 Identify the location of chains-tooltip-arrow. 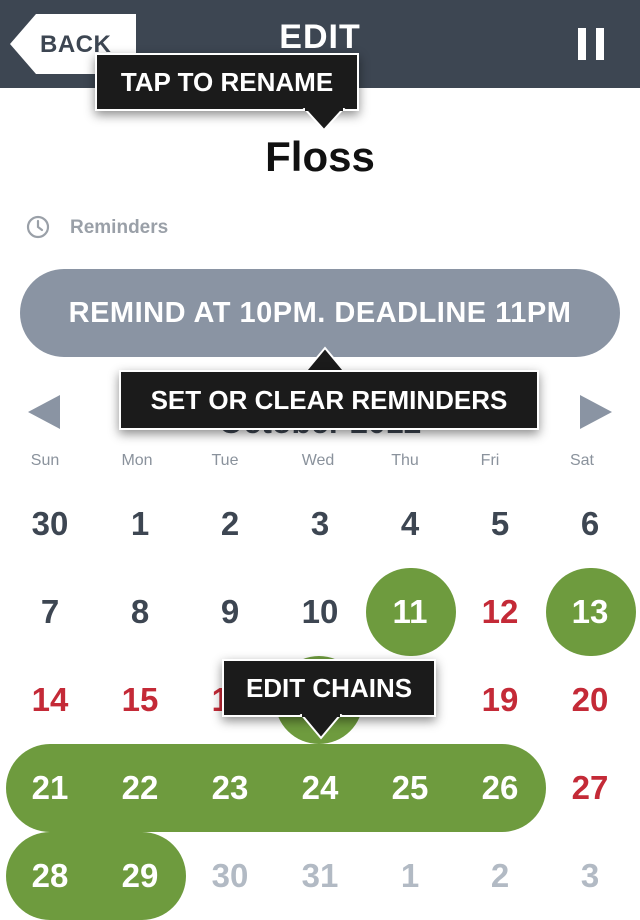
(321, 727).